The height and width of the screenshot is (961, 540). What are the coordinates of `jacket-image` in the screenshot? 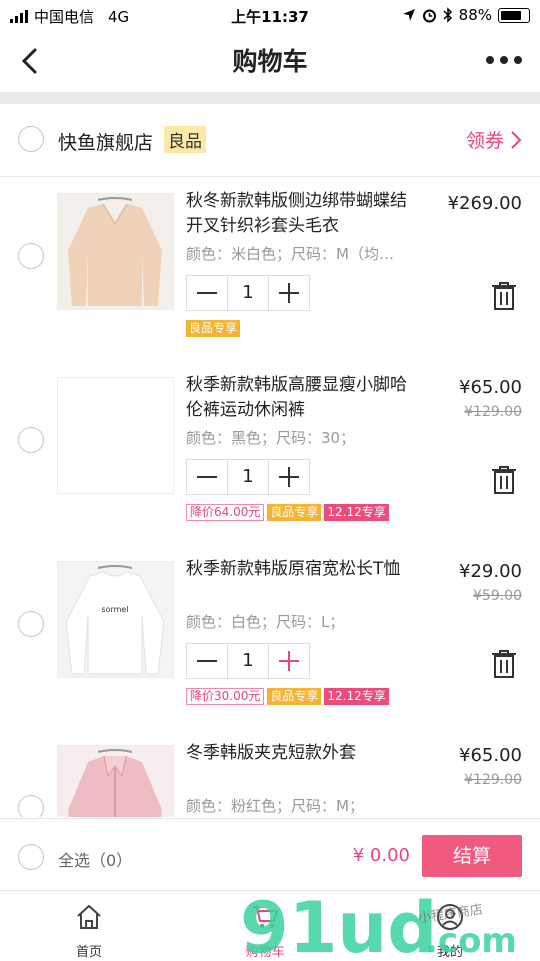 It's located at (115, 781).